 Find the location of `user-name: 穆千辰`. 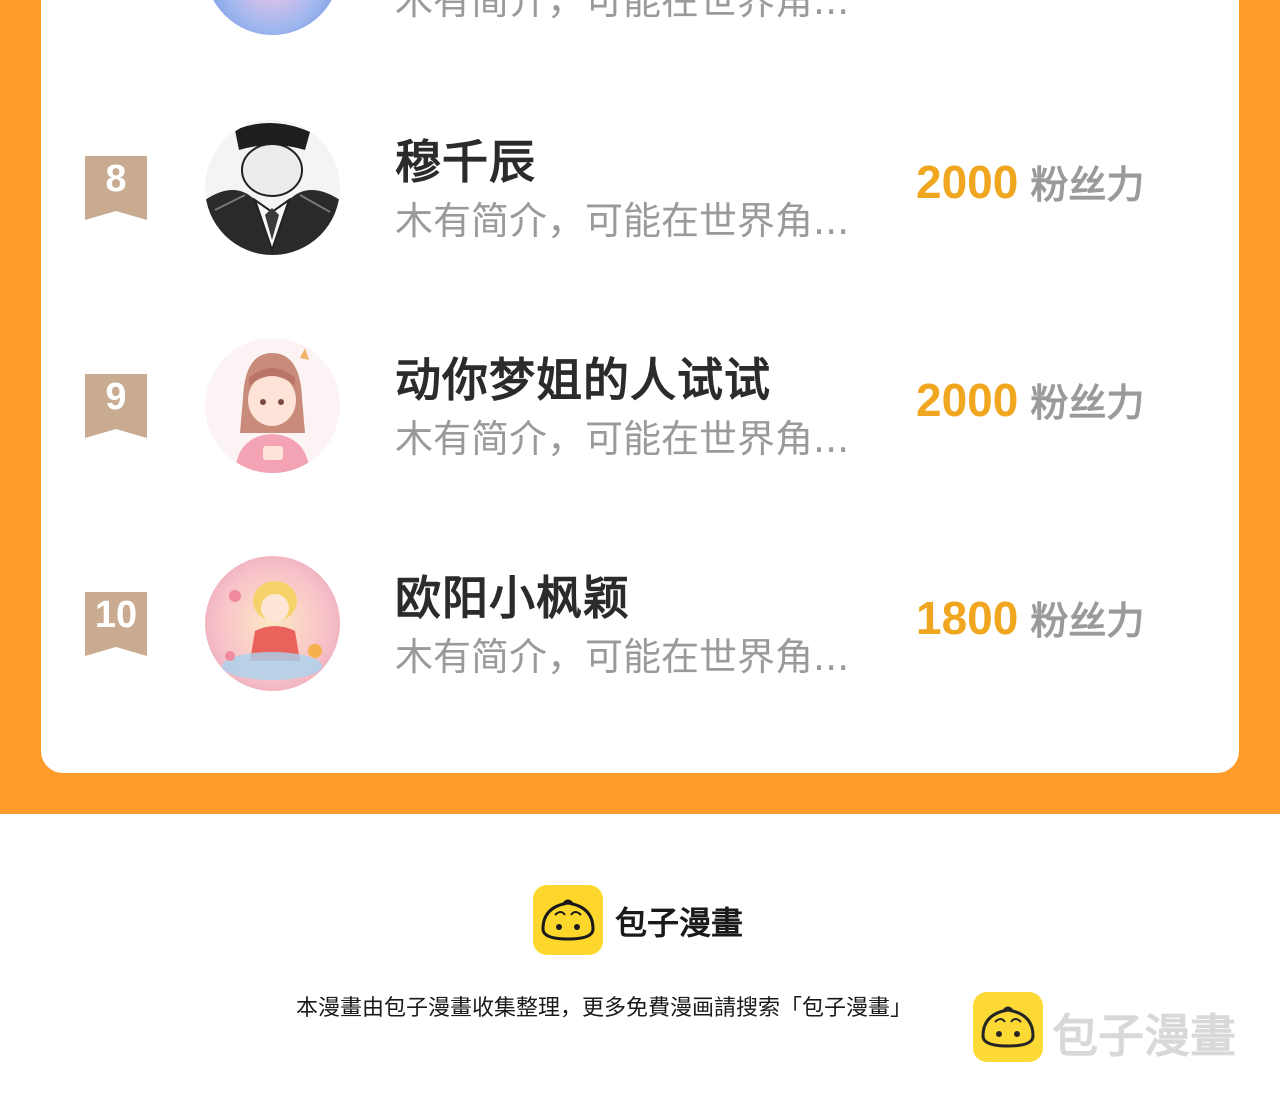

user-name: 穆千辰 is located at coordinates (465, 162).